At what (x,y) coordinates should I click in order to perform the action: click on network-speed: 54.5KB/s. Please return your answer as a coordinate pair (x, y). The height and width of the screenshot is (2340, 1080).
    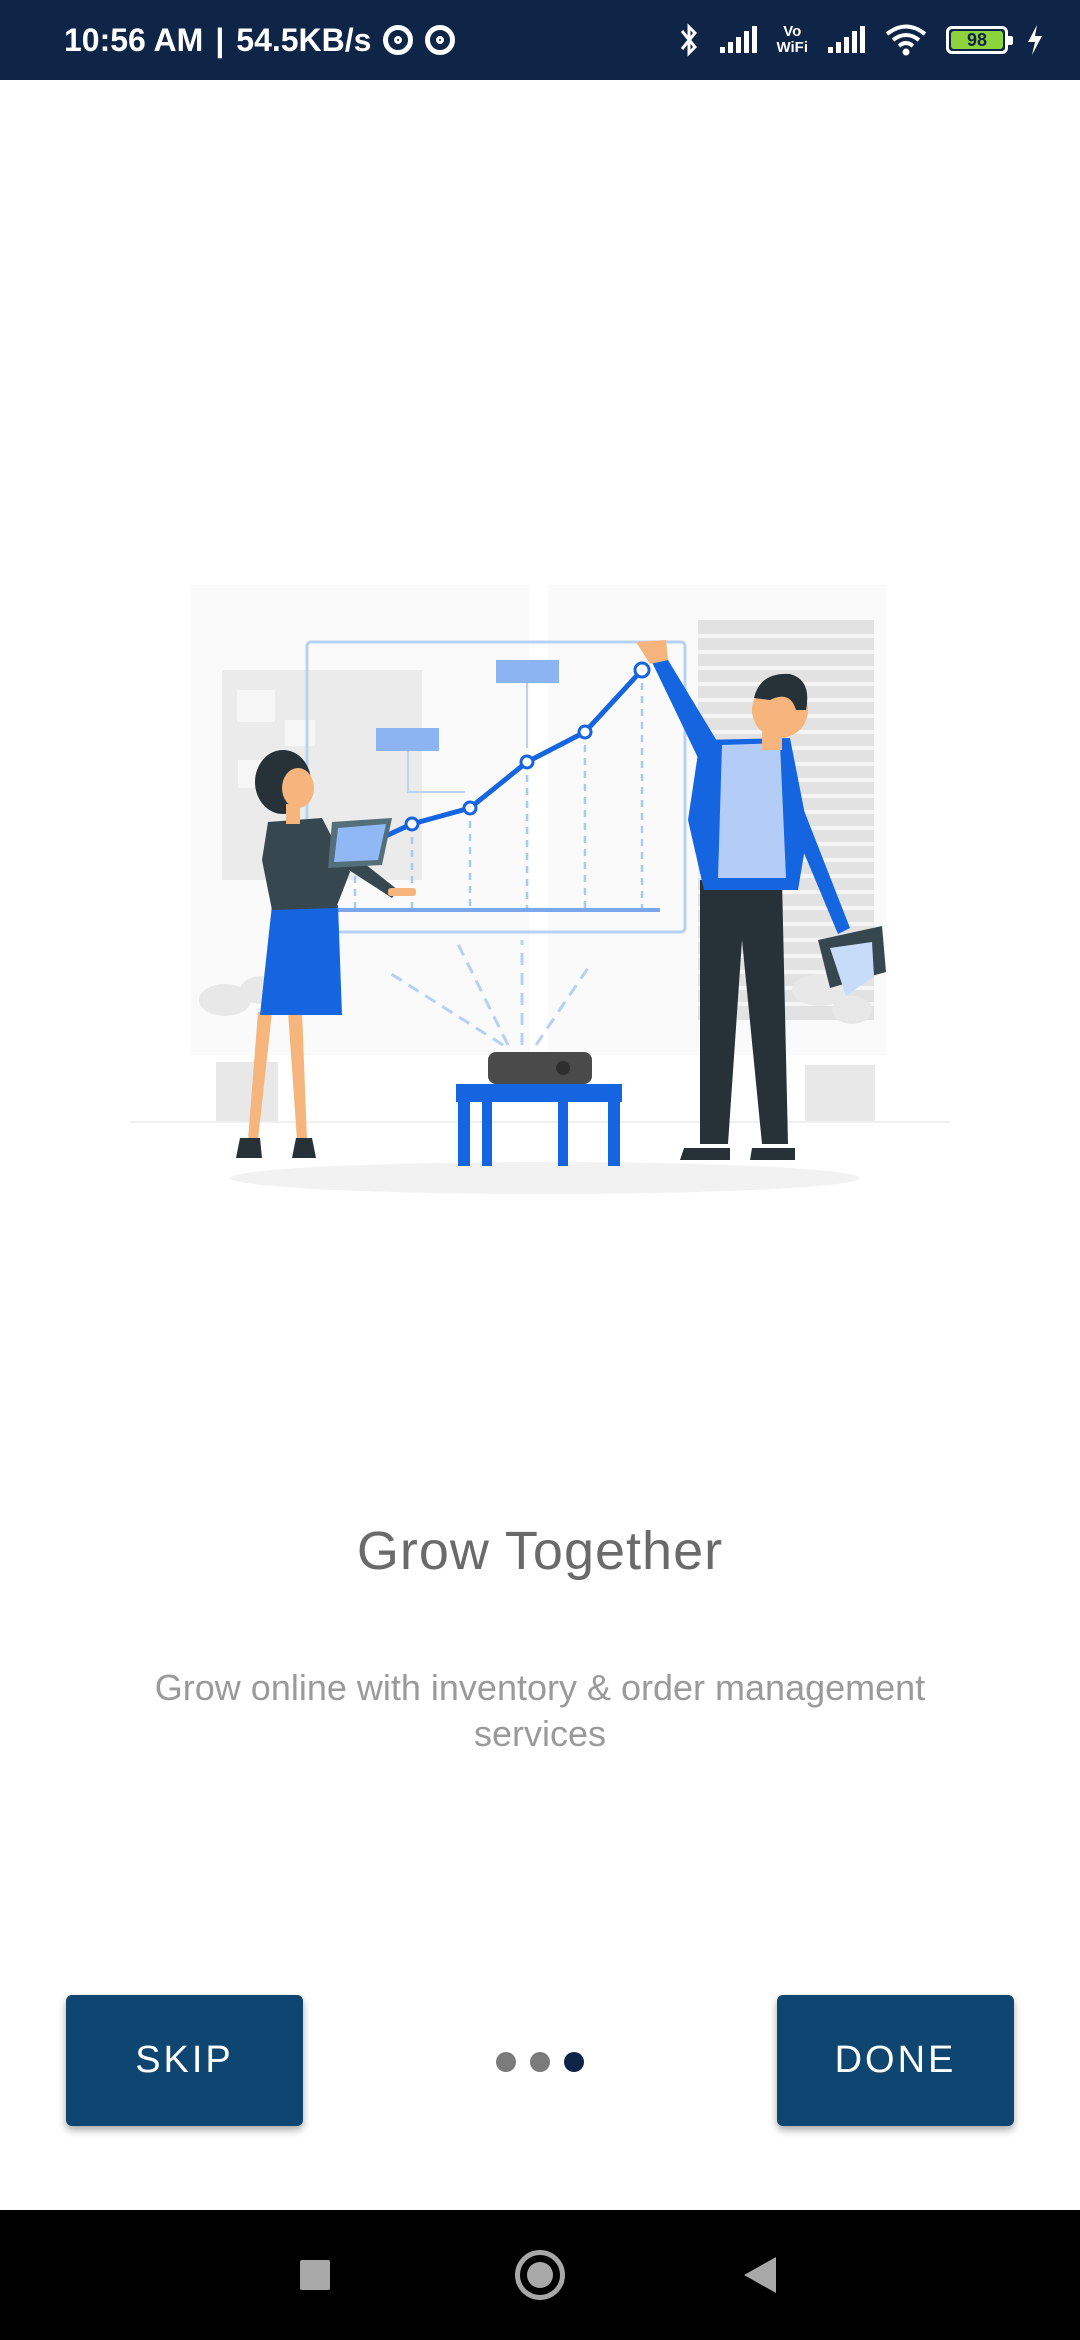
    Looking at the image, I should click on (304, 39).